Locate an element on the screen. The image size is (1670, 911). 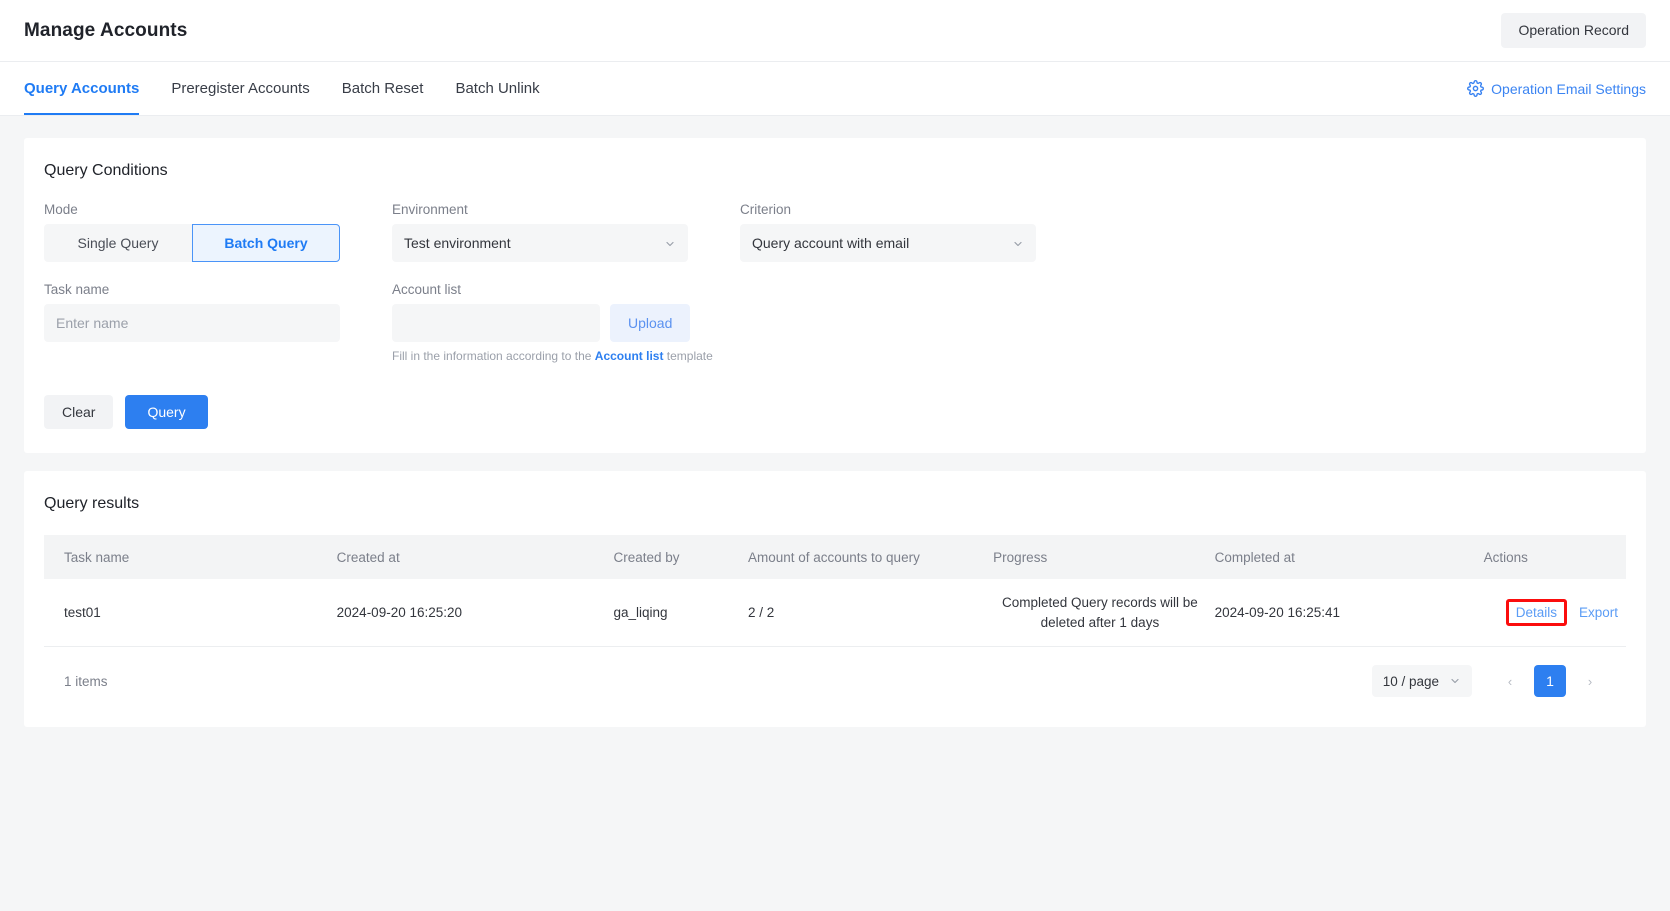
query-button: Query is located at coordinates (166, 412).